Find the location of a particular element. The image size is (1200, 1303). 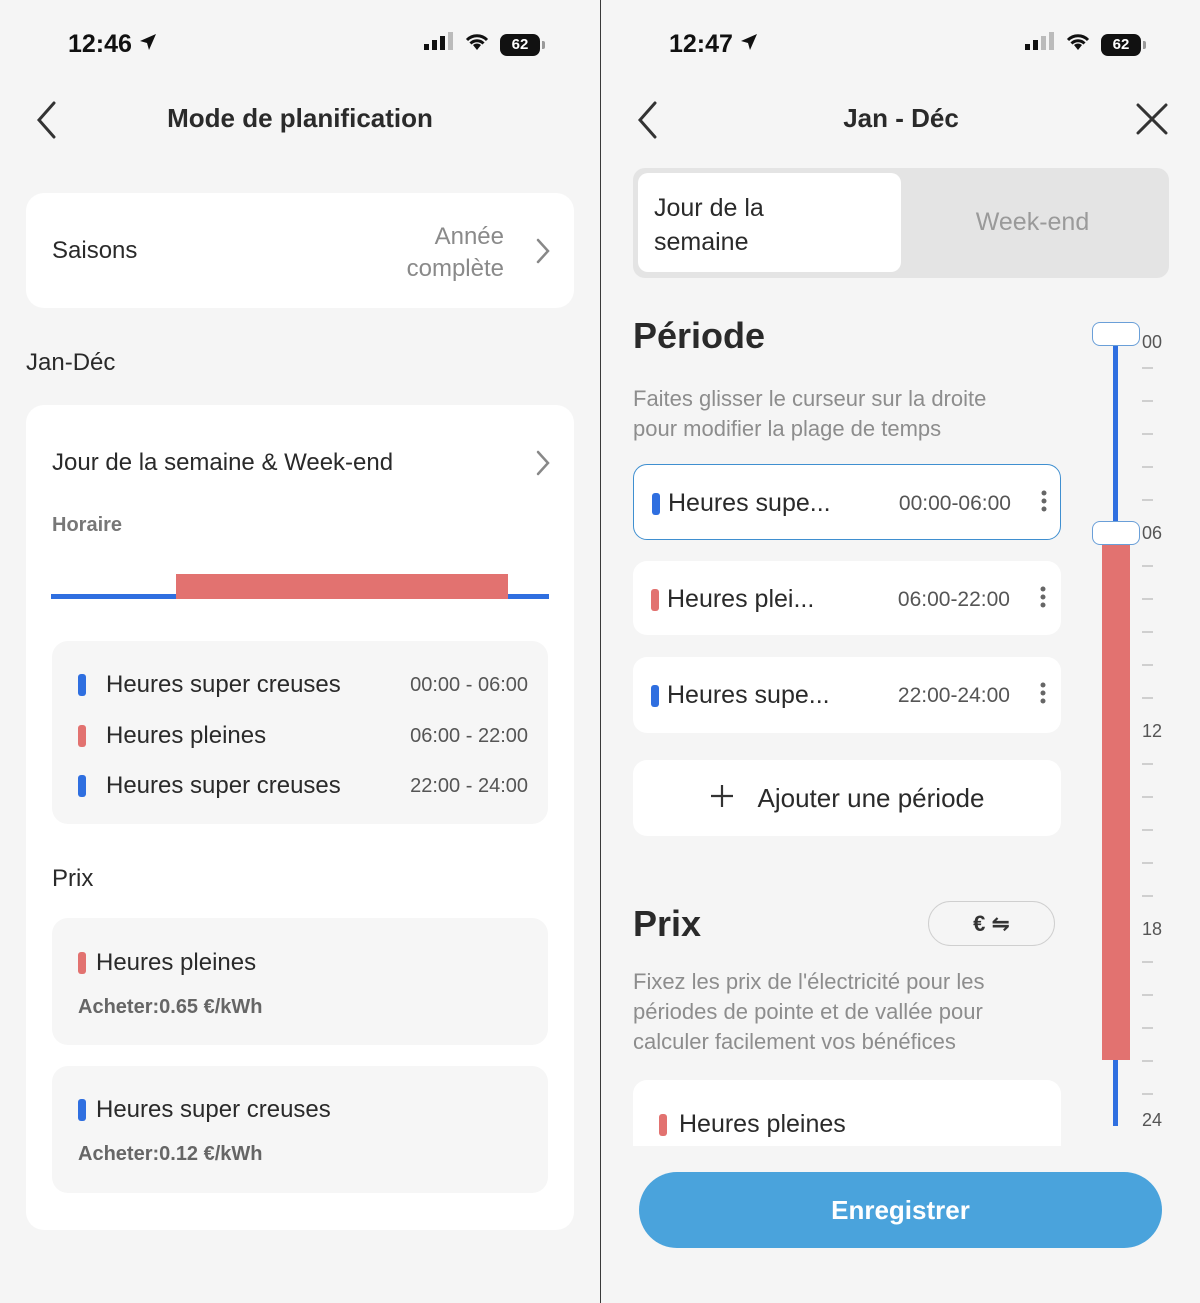

time-slider: 00 06 12 18 24 is located at coordinates (1141, 730).